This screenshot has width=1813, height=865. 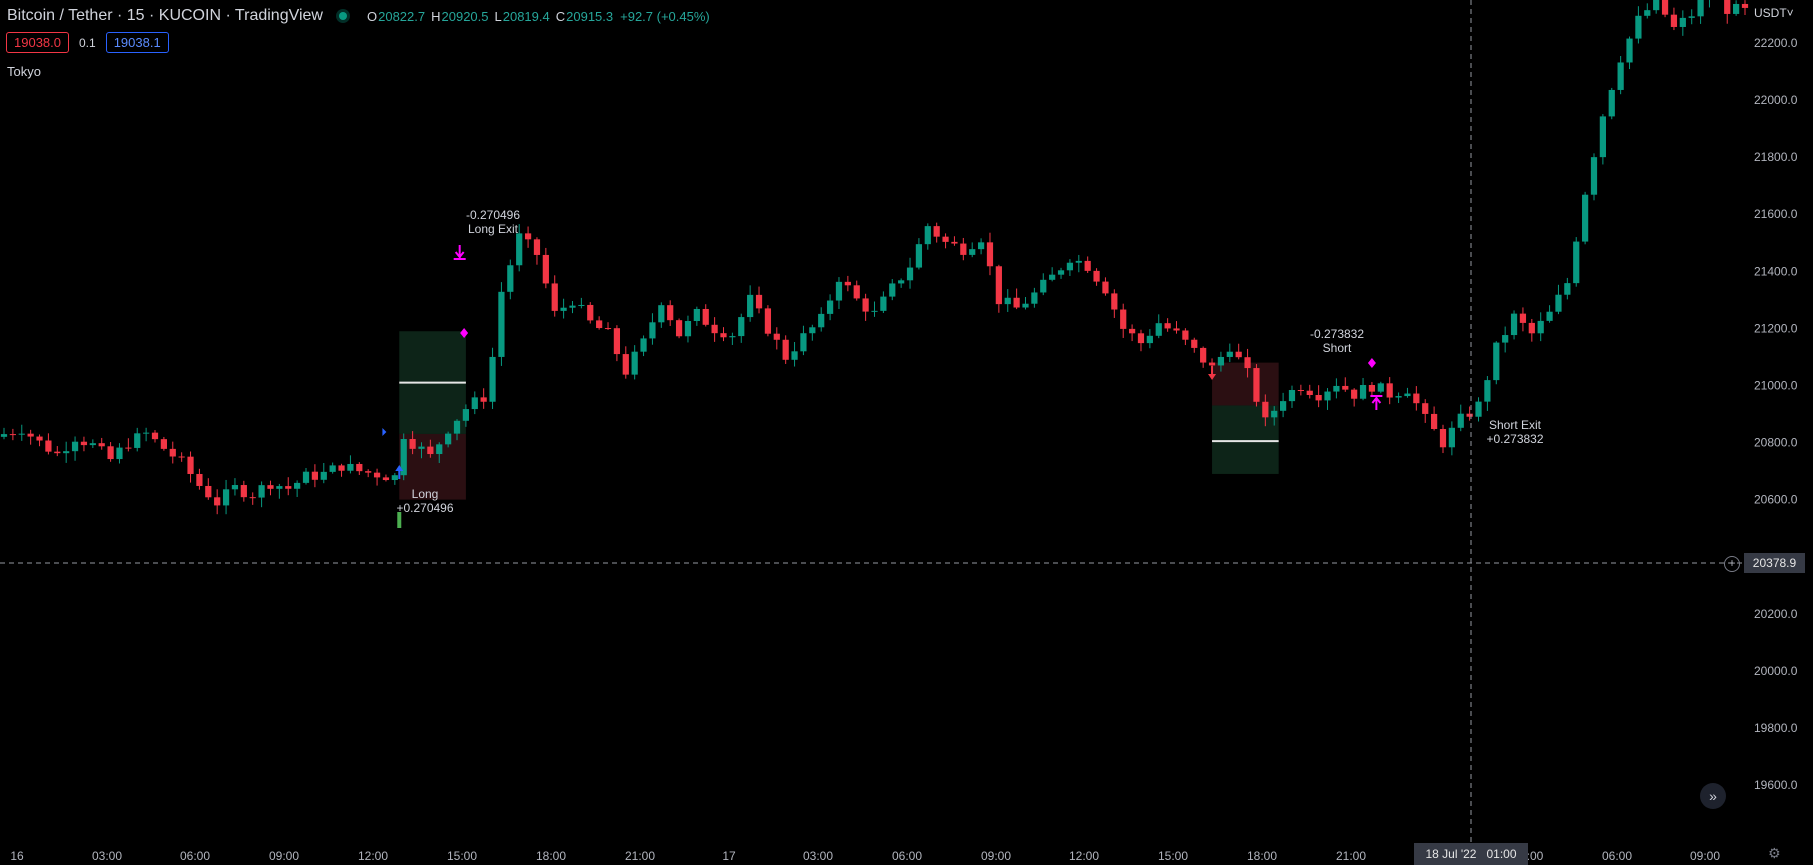 What do you see at coordinates (1371, 363) in the screenshot?
I see `short-exit-diamond-icon` at bounding box center [1371, 363].